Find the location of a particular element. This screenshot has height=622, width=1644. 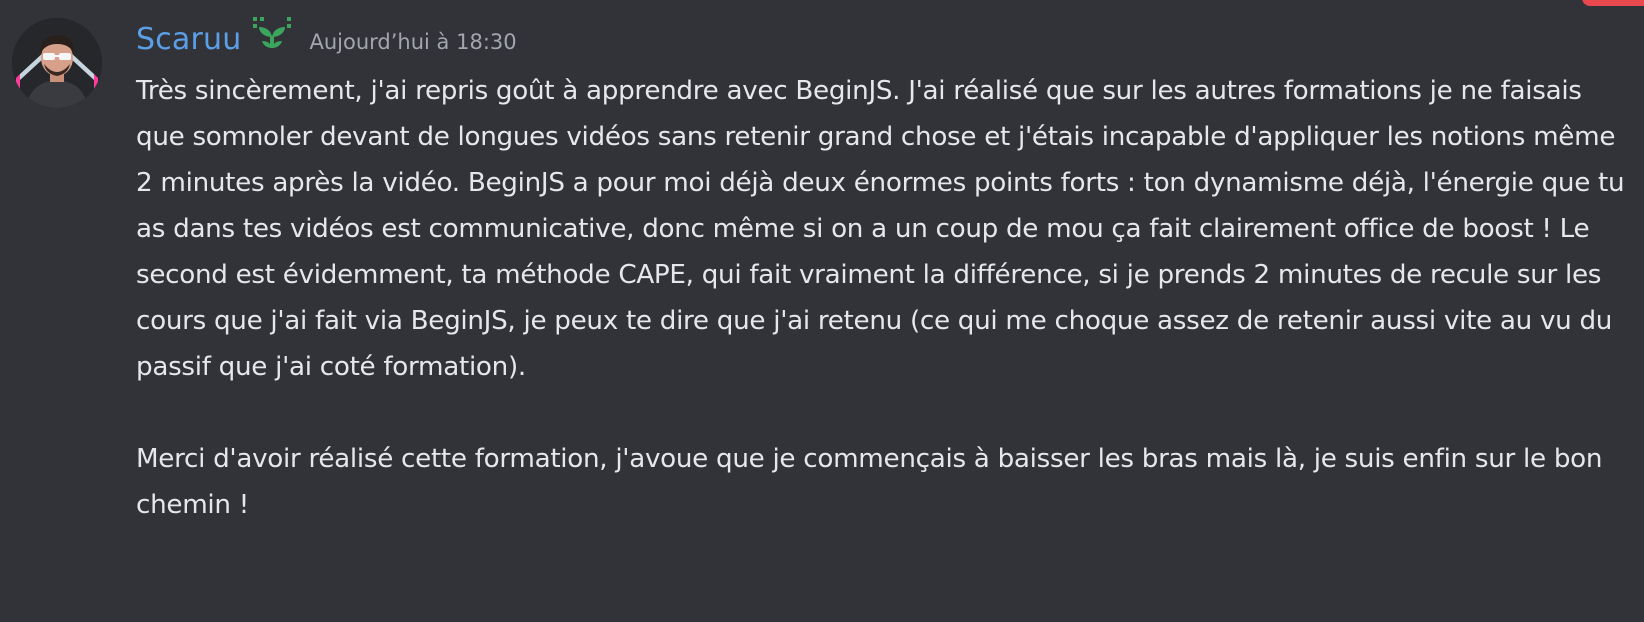

avatar is located at coordinates (57, 63).